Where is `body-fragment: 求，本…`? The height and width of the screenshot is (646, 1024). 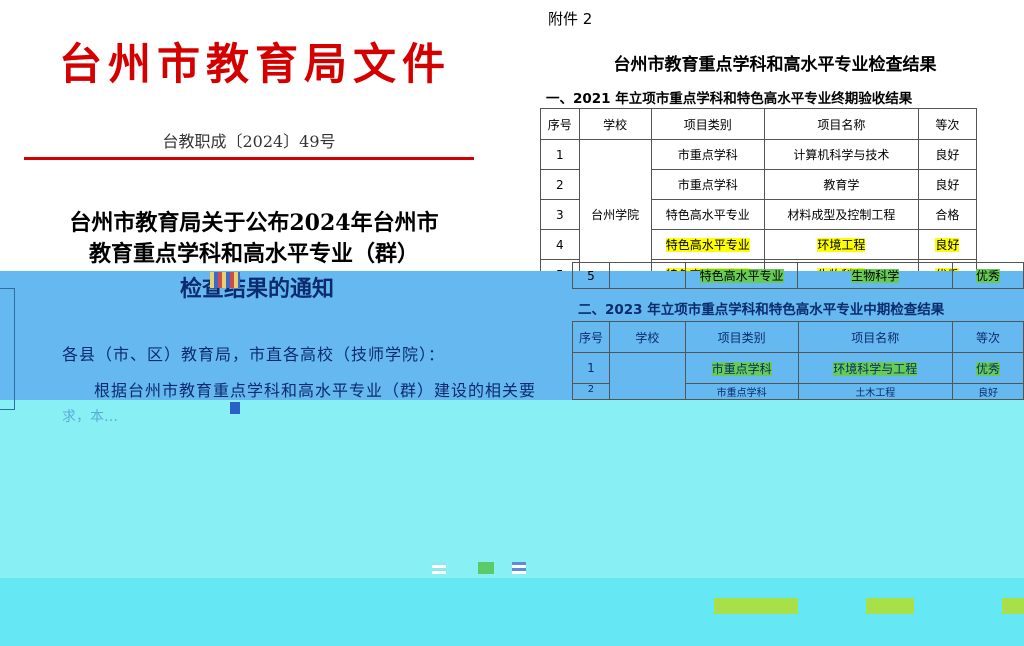 body-fragment: 求，本… is located at coordinates (90, 417).